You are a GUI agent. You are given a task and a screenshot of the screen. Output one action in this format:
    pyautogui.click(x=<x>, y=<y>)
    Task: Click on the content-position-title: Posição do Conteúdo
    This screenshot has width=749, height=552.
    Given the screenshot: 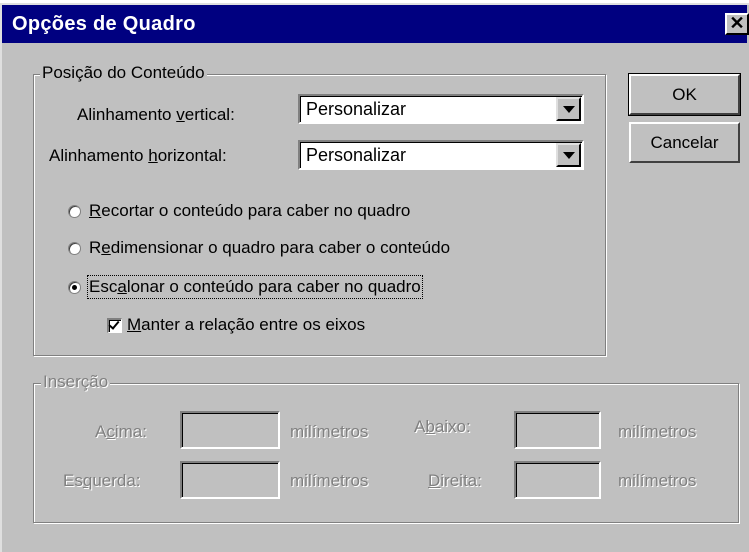 What is the action you would take?
    pyautogui.click(x=123, y=73)
    